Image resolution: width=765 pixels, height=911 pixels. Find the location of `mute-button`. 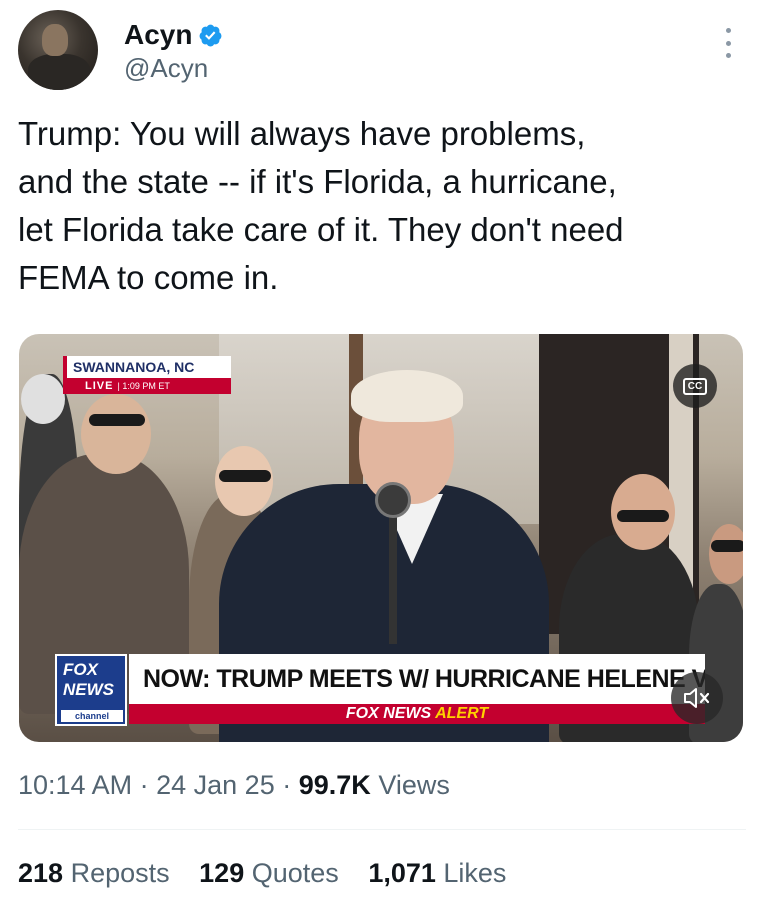

mute-button is located at coordinates (697, 698).